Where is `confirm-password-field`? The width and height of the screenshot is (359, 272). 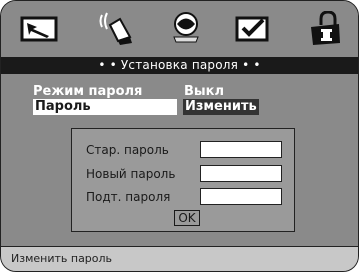 confirm-password-field is located at coordinates (241, 196).